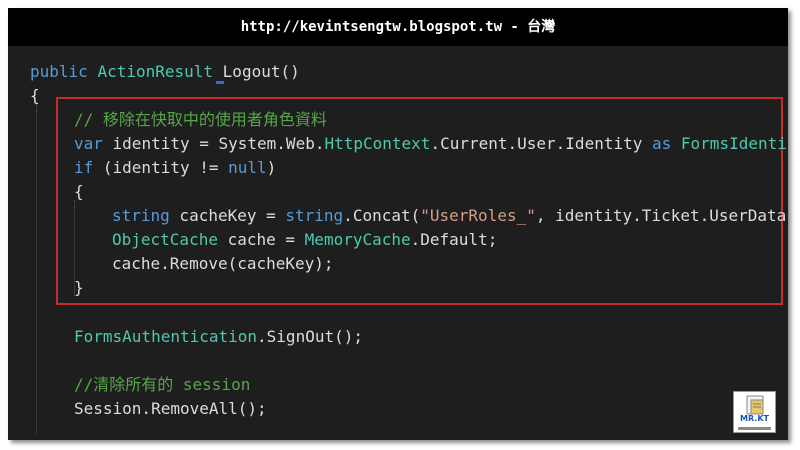 The image size is (800, 450). What do you see at coordinates (161, 167) in the screenshot?
I see `token-text: (identity !=` at bounding box center [161, 167].